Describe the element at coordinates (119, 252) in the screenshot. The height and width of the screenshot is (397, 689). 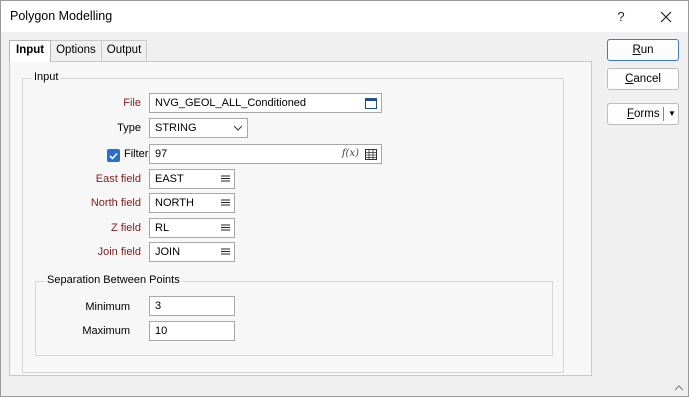
I see `join-field-label: Join field` at that location.